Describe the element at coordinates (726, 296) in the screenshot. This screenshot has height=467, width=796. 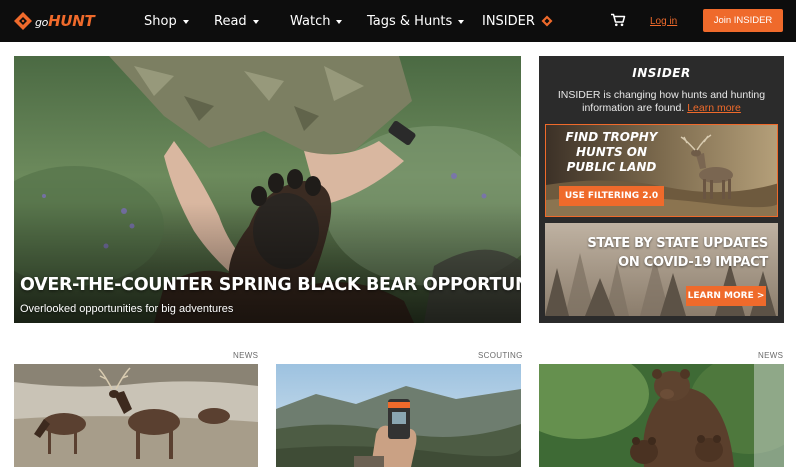
I see `learn-more-button: LEARN MORE >` at that location.